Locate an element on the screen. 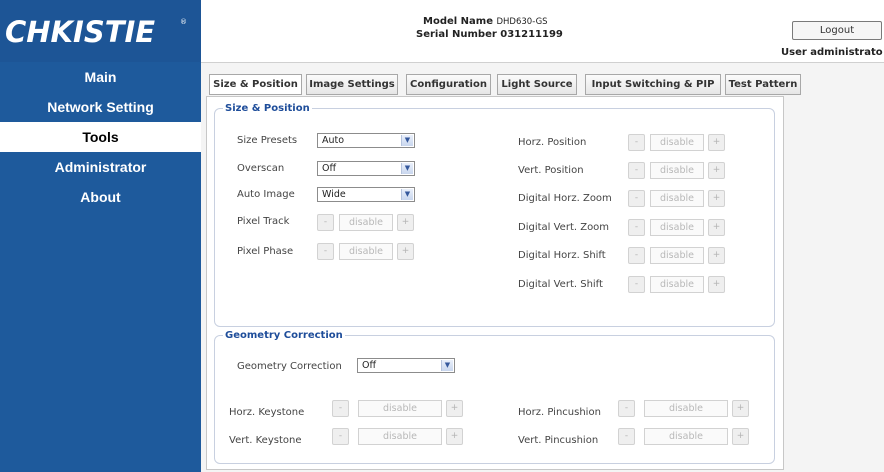 The height and width of the screenshot is (472, 884). logout-button: Logout is located at coordinates (837, 30).